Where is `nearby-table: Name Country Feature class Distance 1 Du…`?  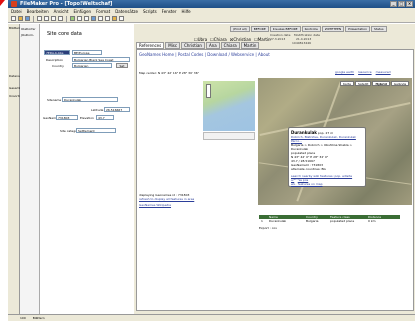
nearby-table: Name Country Feature class Distance 1 Du… is located at coordinates (329, 222).